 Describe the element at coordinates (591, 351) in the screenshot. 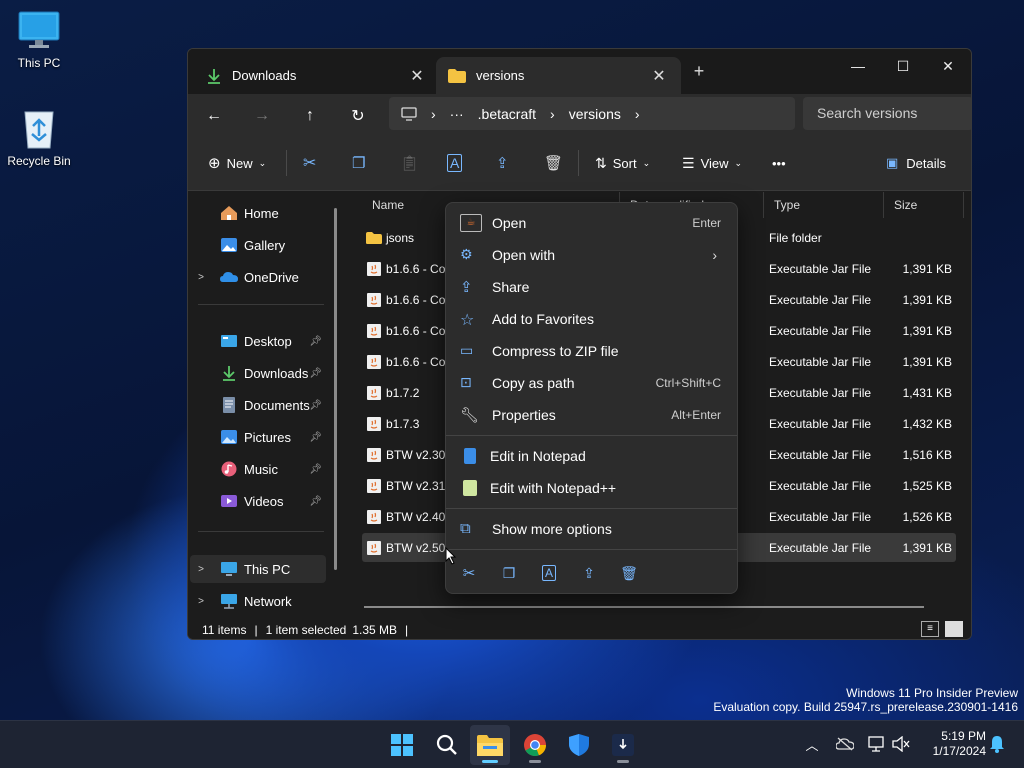

I see `menu-item-compress-zip: ▭ Compress to ZIP file` at that location.